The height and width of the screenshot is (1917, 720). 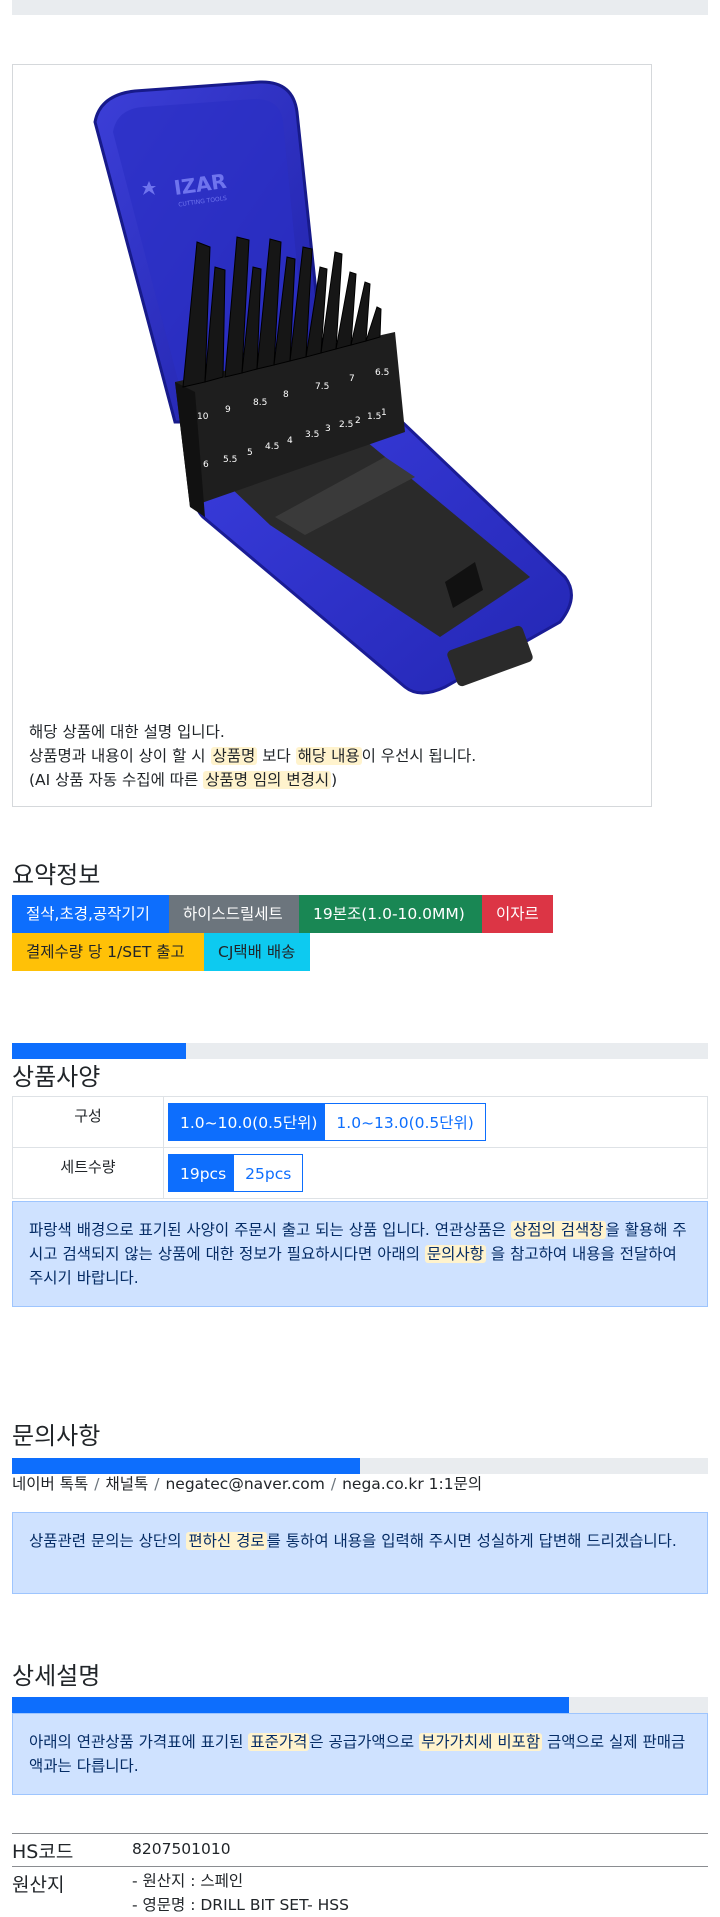 I want to click on contact-channel-talk: 채널톡, so click(x=126, y=1484).